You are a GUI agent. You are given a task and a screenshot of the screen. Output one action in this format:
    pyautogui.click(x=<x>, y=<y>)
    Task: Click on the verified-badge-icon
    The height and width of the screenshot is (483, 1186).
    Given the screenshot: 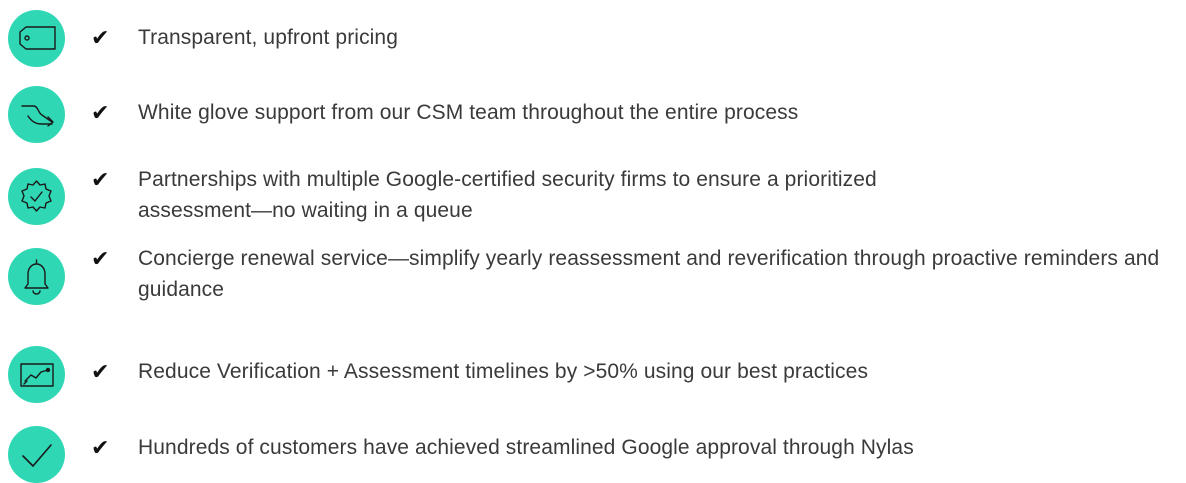 What is the action you would take?
    pyautogui.click(x=36, y=196)
    